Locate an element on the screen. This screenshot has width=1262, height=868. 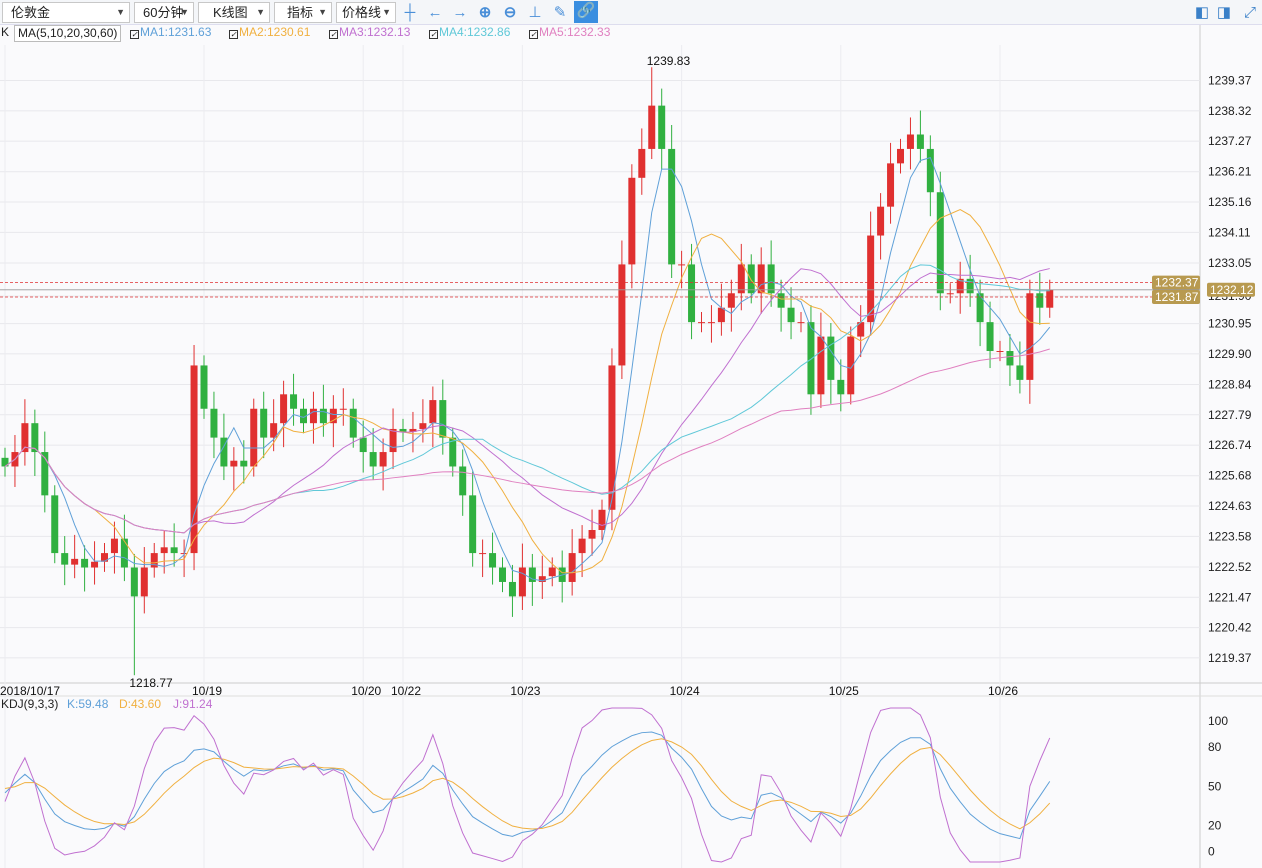
zoom-out-icon: ⊖ is located at coordinates (510, 13).